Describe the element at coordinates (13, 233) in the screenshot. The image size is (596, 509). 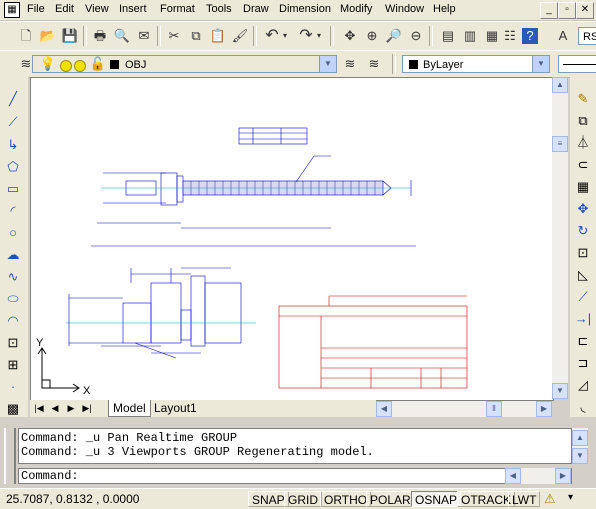
I see `circle-icon: ○` at that location.